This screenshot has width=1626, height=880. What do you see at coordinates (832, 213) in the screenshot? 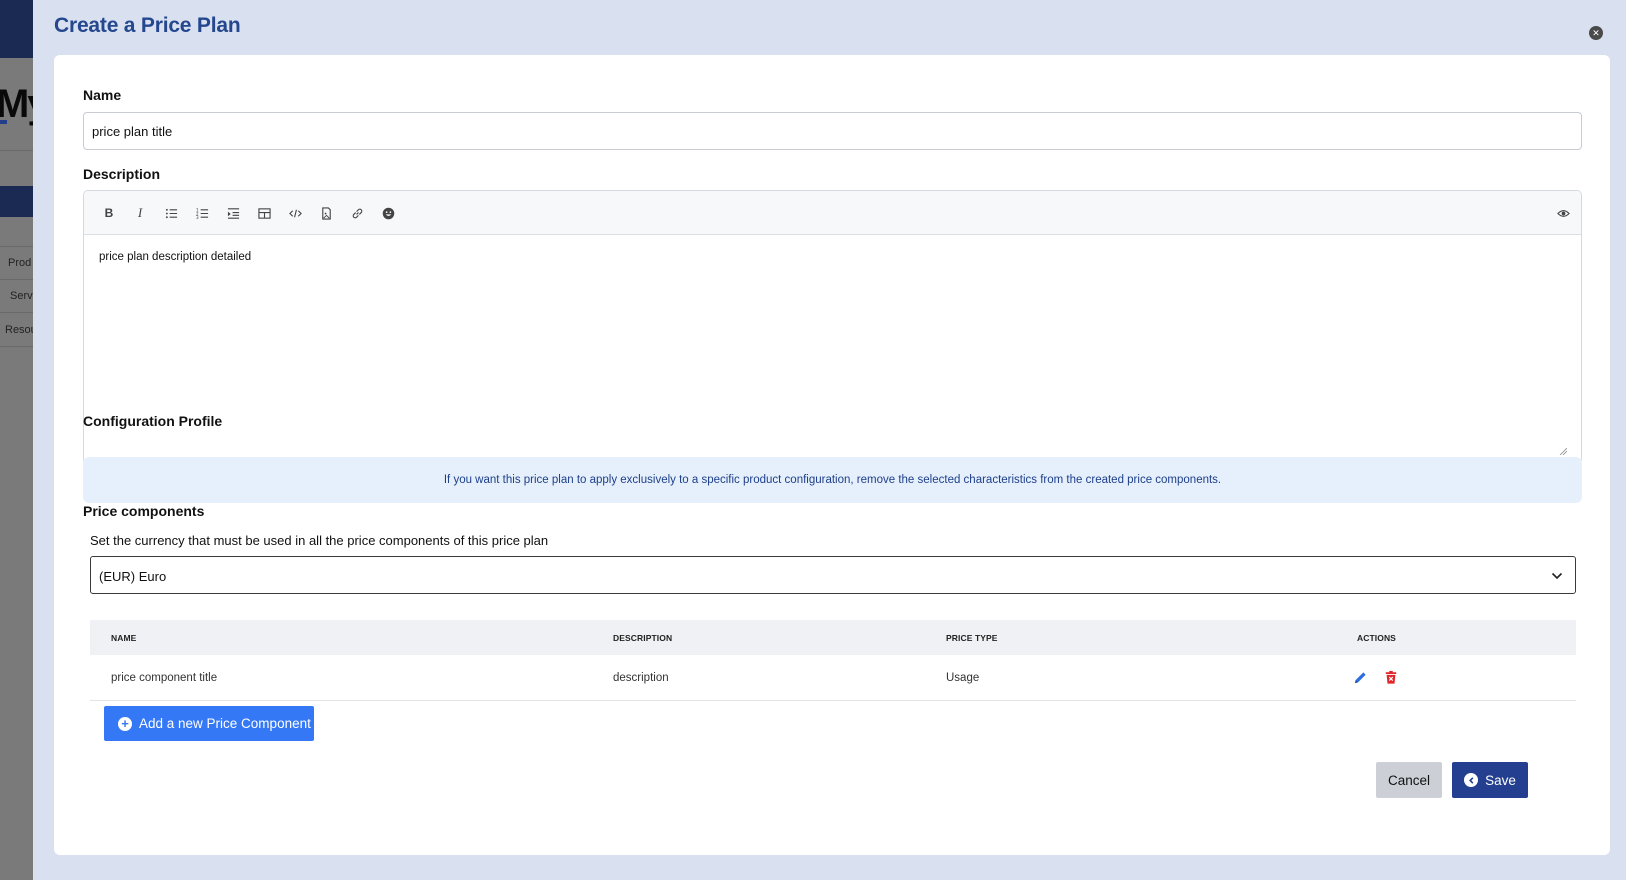
I see `editor-toolbar: B I 123` at bounding box center [832, 213].